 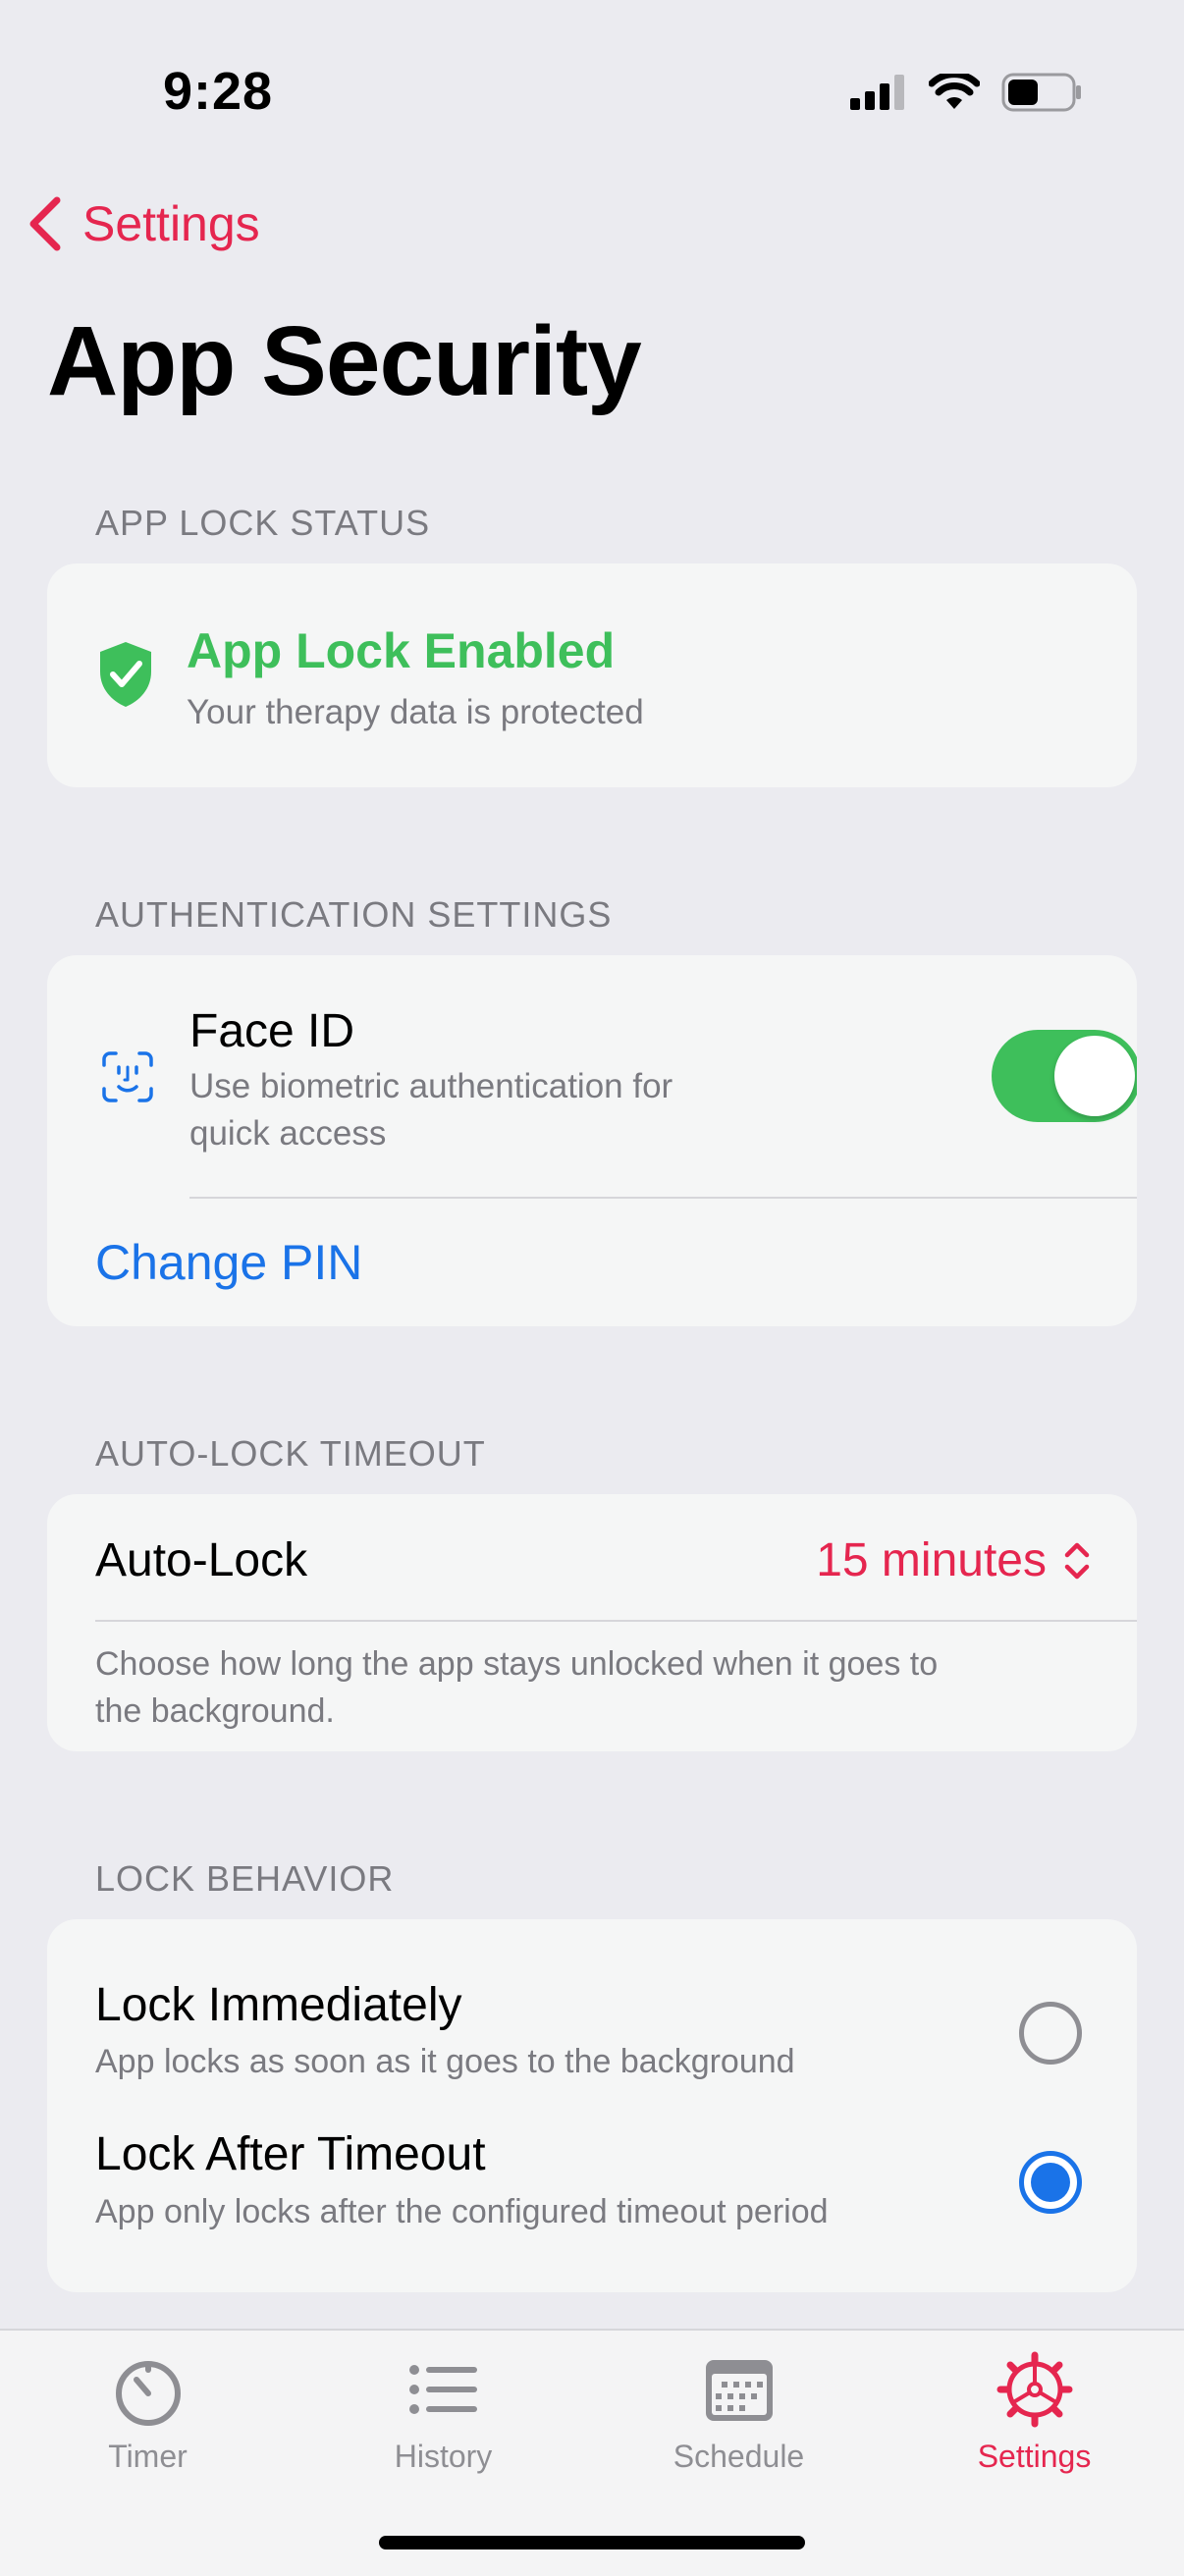 I want to click on face-id-subtitle-line-2: quick access, so click(x=288, y=1133).